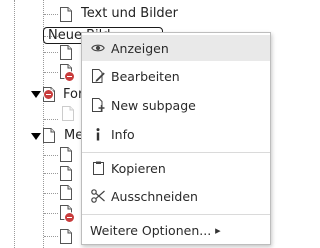  I want to click on menu-item-label: Bearbeiten, so click(145, 76).